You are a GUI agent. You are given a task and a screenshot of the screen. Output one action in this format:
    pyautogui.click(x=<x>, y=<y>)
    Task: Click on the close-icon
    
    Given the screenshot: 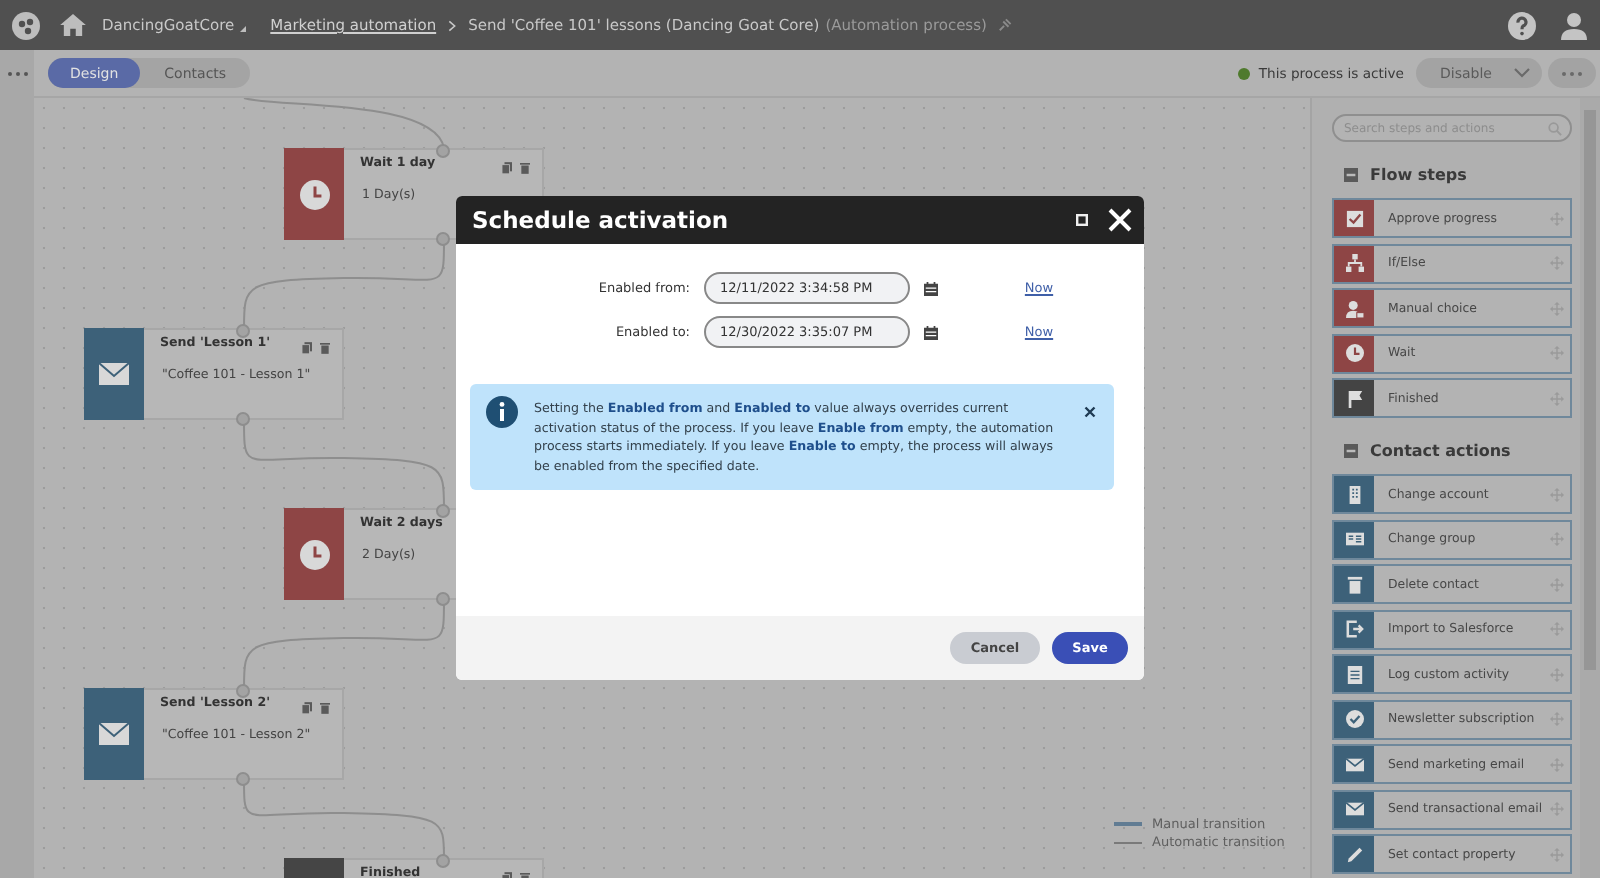 What is the action you would take?
    pyautogui.click(x=1090, y=412)
    